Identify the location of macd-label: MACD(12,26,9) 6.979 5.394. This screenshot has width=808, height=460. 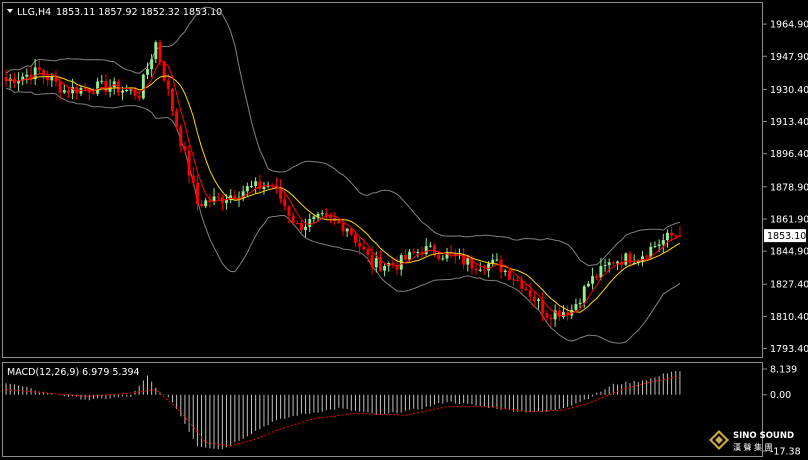
(73, 372).